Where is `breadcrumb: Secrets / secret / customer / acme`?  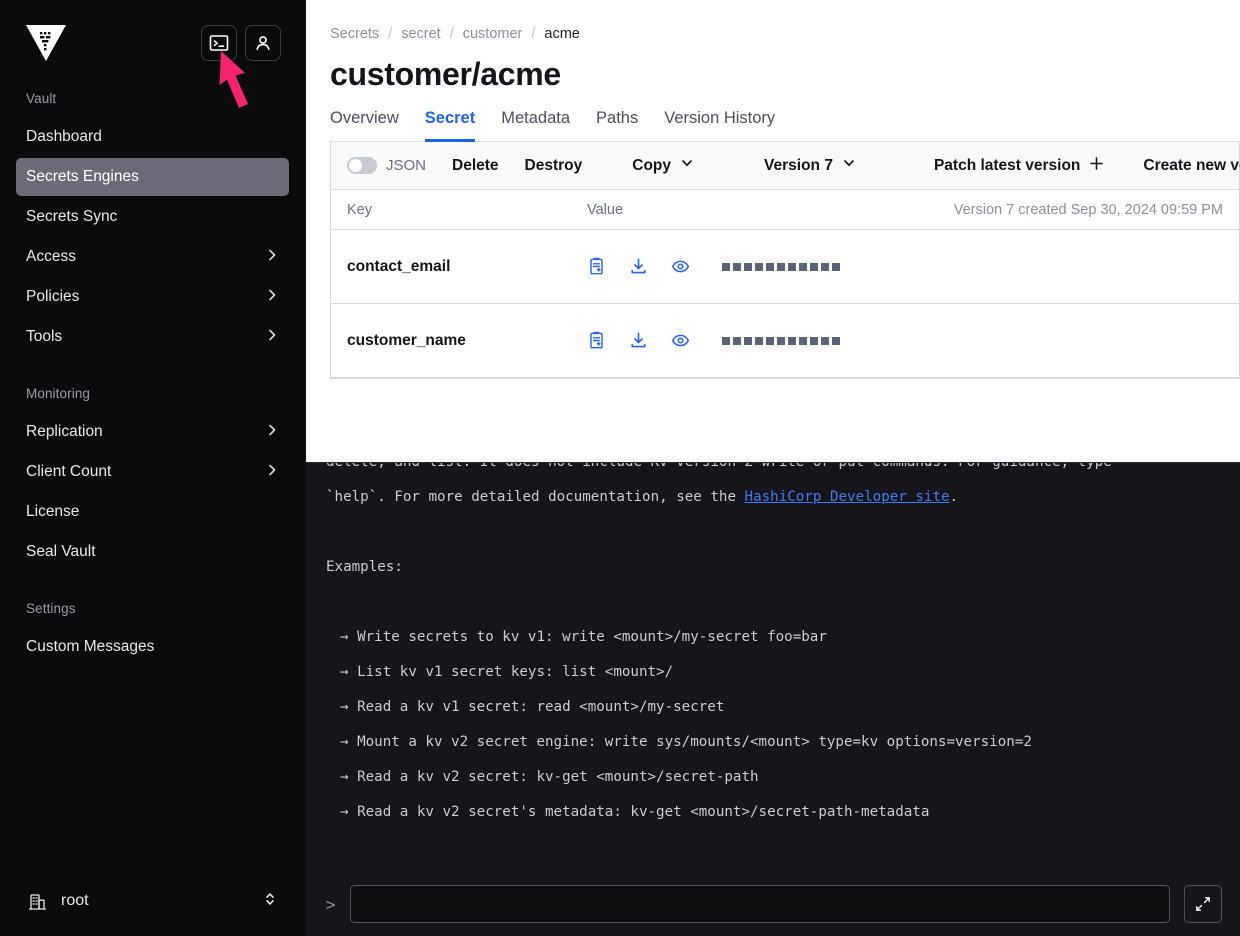
breadcrumb: Secrets / secret / customer / acme is located at coordinates (773, 21).